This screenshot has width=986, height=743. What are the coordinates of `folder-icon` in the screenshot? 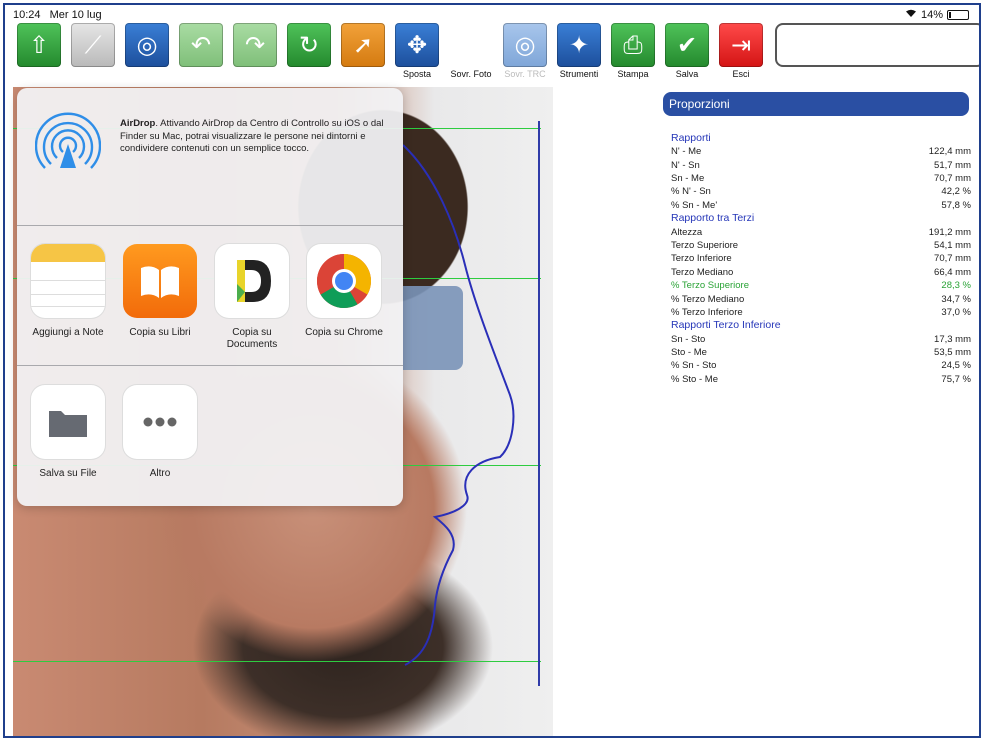 It's located at (68, 422).